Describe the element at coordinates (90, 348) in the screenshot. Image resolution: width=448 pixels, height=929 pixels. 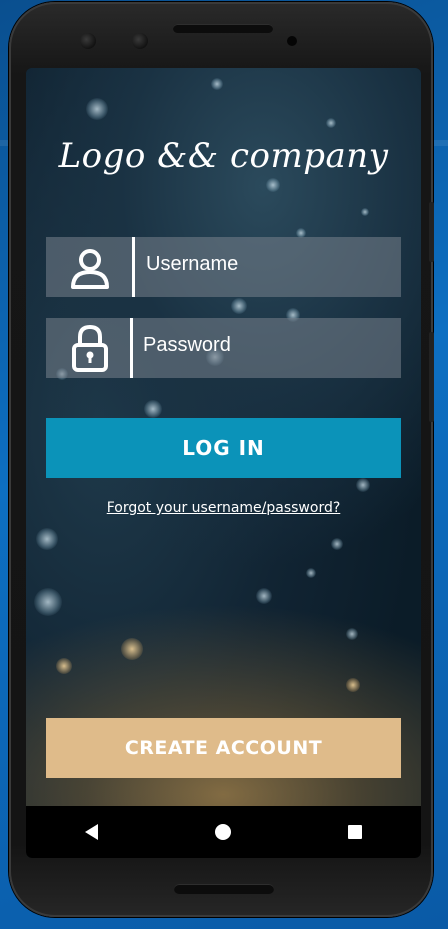
I see `lock-icon` at that location.